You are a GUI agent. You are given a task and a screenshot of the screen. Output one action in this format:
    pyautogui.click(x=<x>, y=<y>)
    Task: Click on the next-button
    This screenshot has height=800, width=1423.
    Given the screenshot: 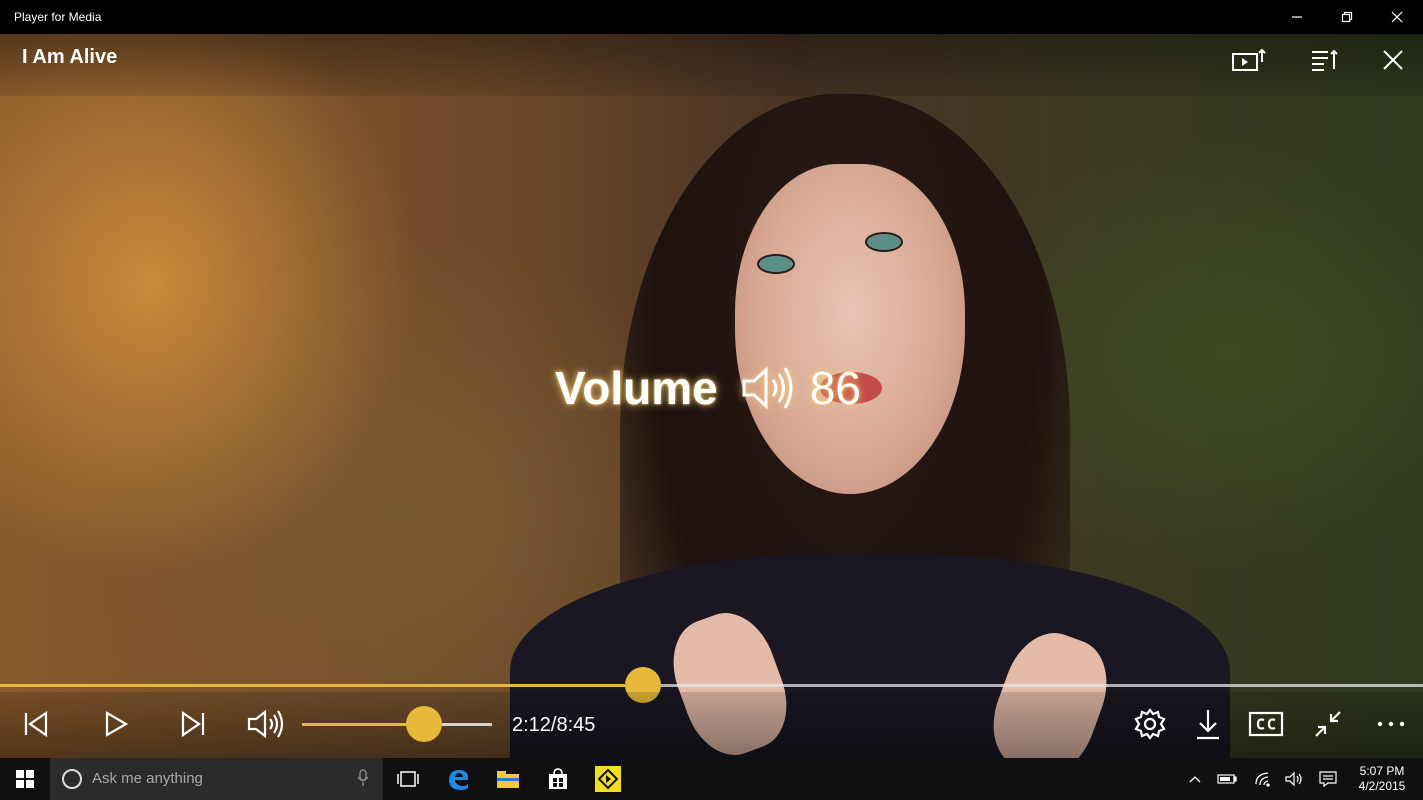 What is the action you would take?
    pyautogui.click(x=193, y=724)
    